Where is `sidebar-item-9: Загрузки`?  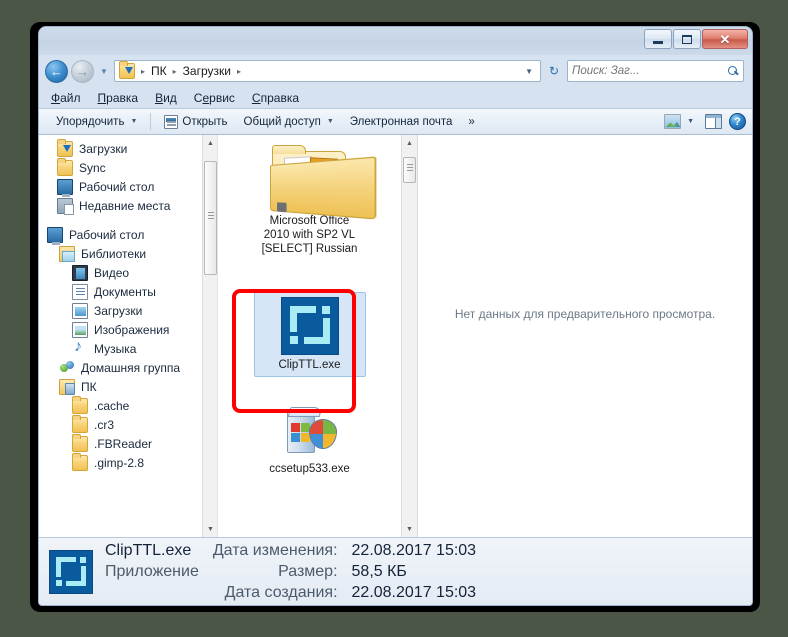 sidebar-item-9: Загрузки is located at coordinates (128, 310).